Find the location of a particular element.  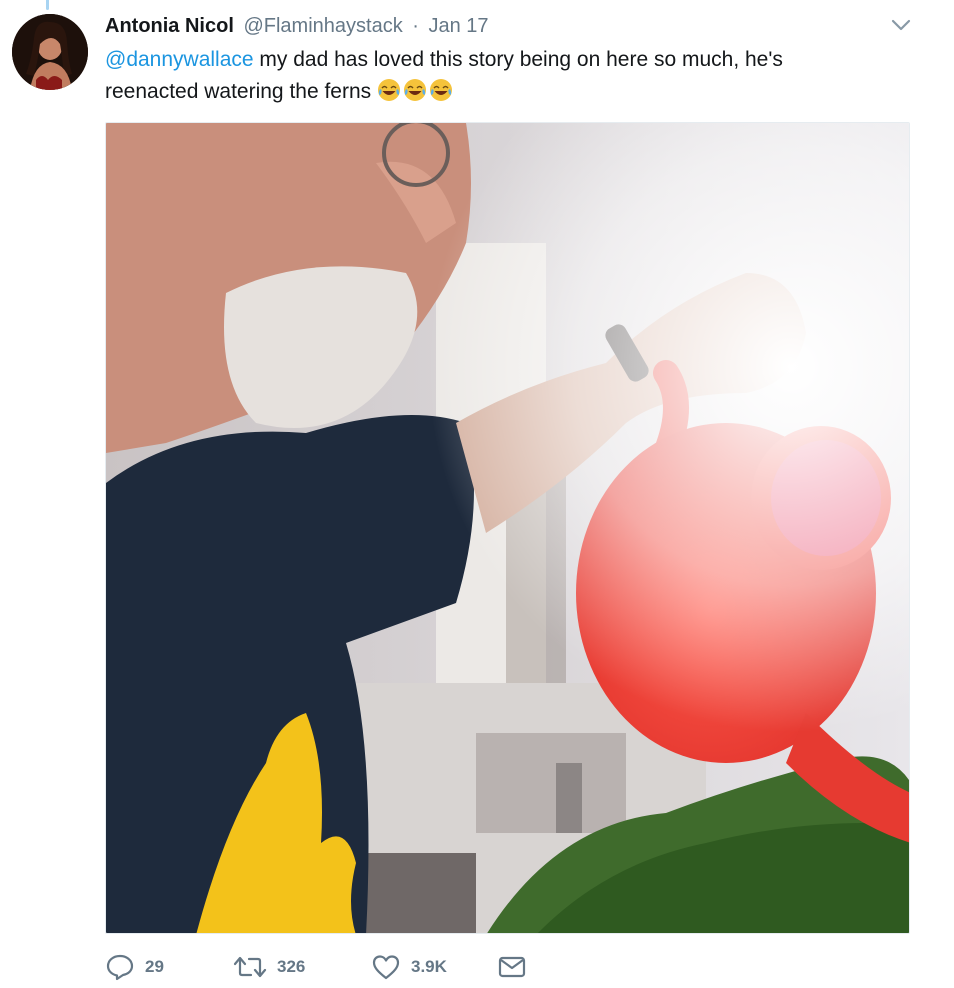

retweet-icon is located at coordinates (250, 967).